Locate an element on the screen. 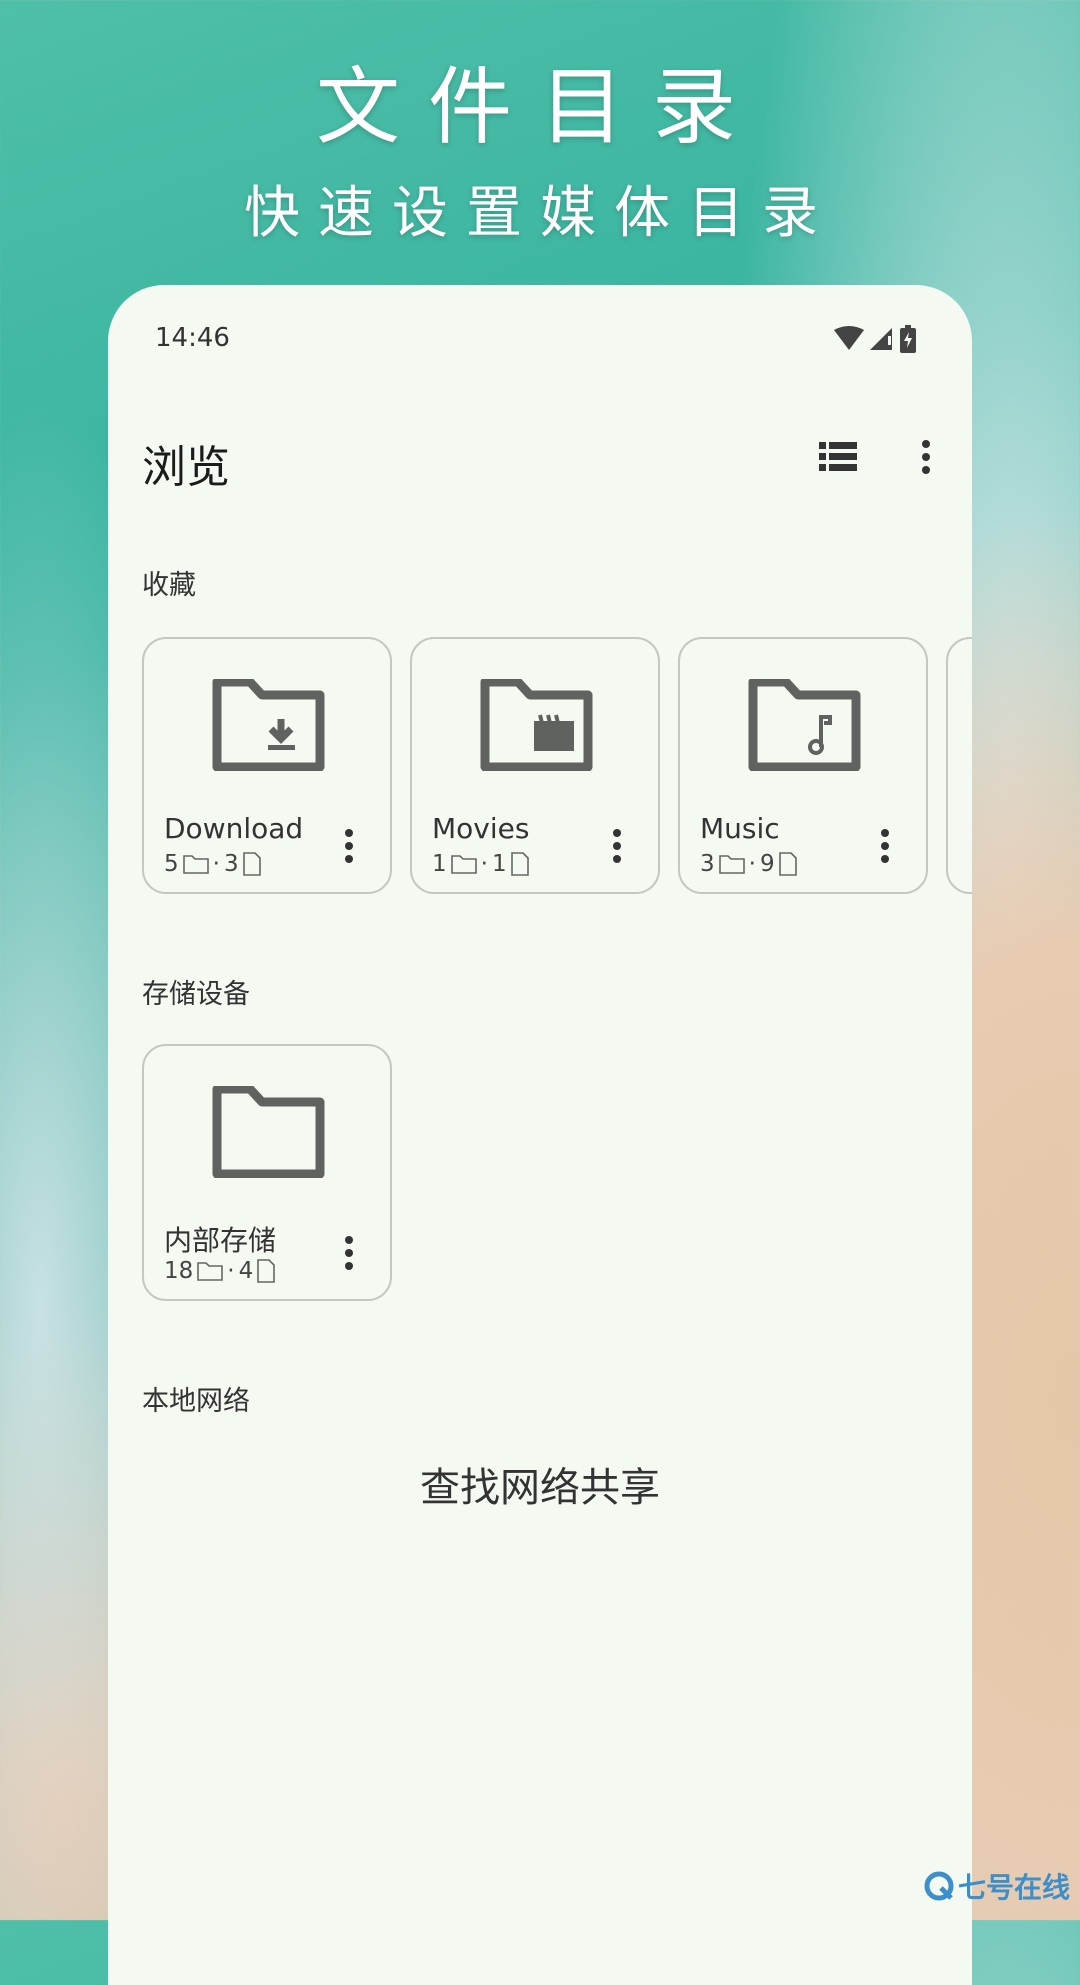 Image resolution: width=1080 pixels, height=1985 pixels. card-counts: 1 · 1 is located at coordinates (480, 864).